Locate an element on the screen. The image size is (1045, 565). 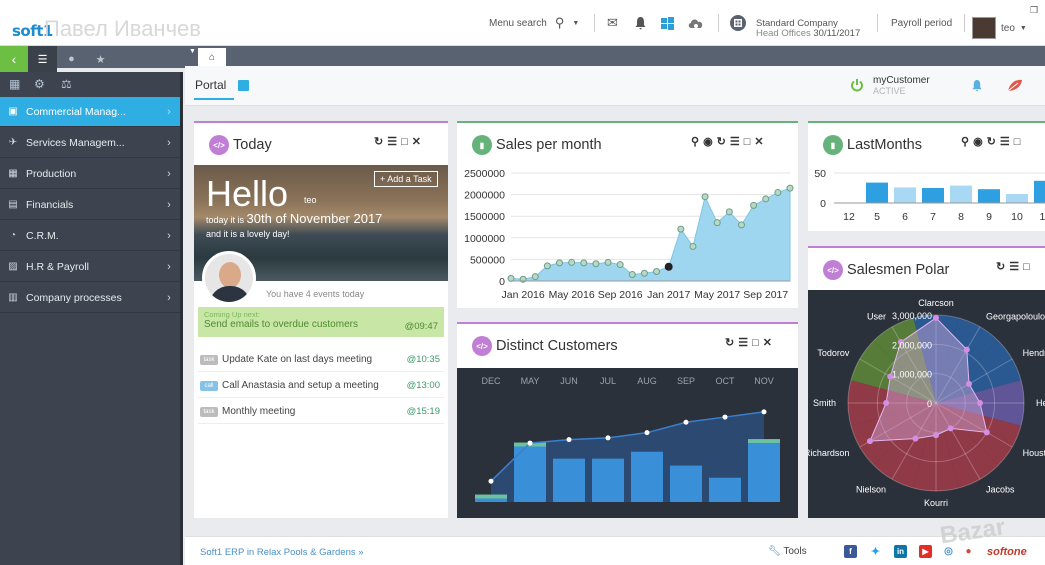
scale-icon: ⚖ is located at coordinates (66, 84).